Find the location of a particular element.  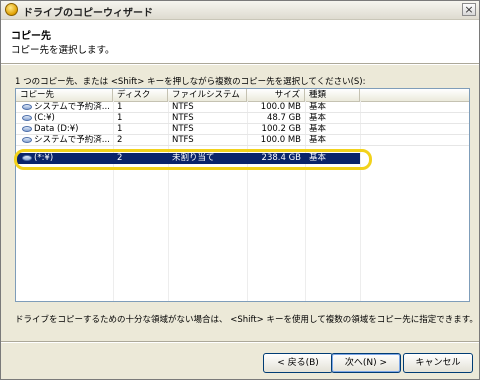

header-title: コピー先 is located at coordinates (31, 36).